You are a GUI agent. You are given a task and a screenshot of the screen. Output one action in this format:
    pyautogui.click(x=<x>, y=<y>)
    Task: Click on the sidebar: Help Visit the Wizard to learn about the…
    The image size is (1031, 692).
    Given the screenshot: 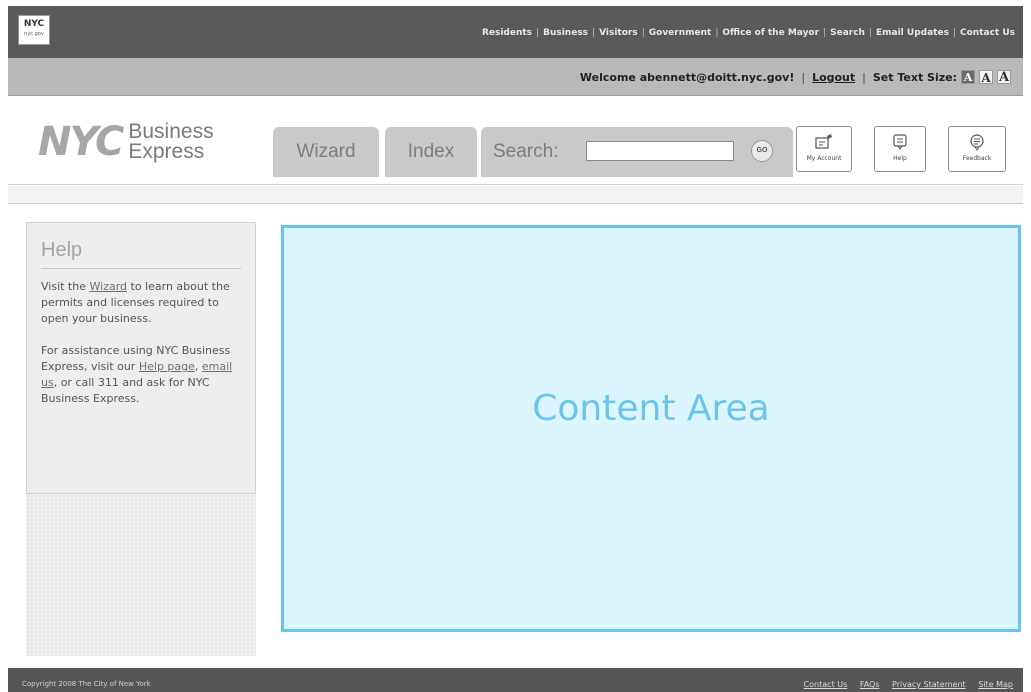 What is the action you would take?
    pyautogui.click(x=141, y=439)
    